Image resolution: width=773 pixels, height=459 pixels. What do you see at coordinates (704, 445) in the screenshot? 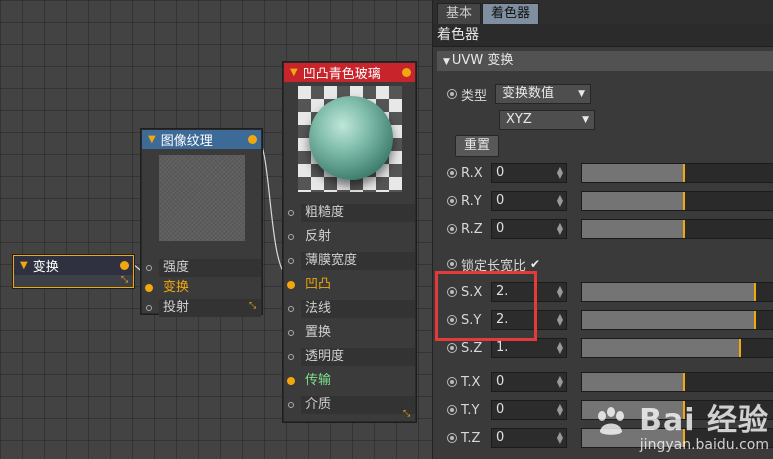
I see `watermark-url: jingyan.baidu.com` at bounding box center [704, 445].